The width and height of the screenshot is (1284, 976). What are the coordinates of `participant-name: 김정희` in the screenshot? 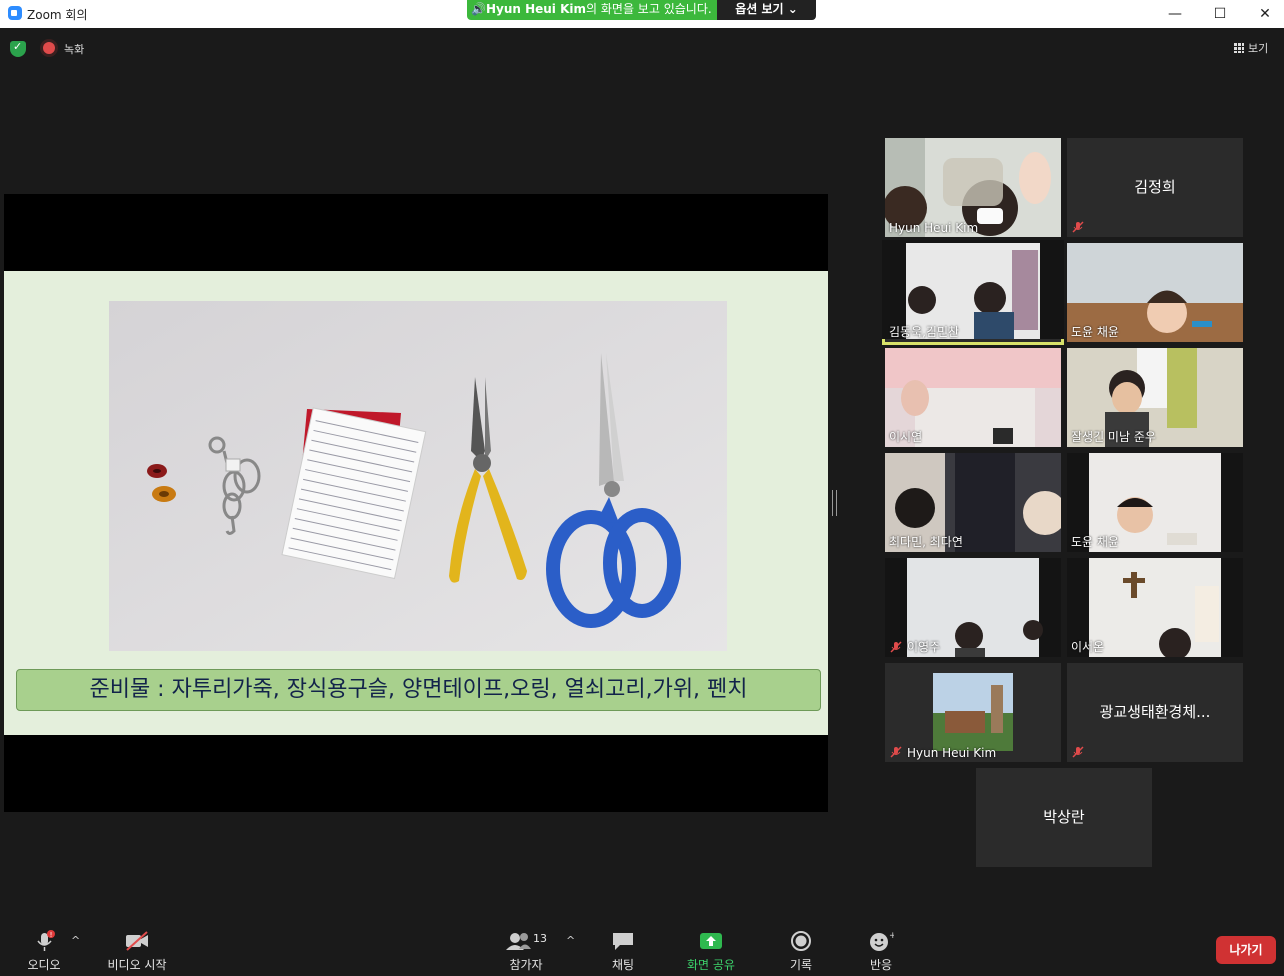 It's located at (1155, 187).